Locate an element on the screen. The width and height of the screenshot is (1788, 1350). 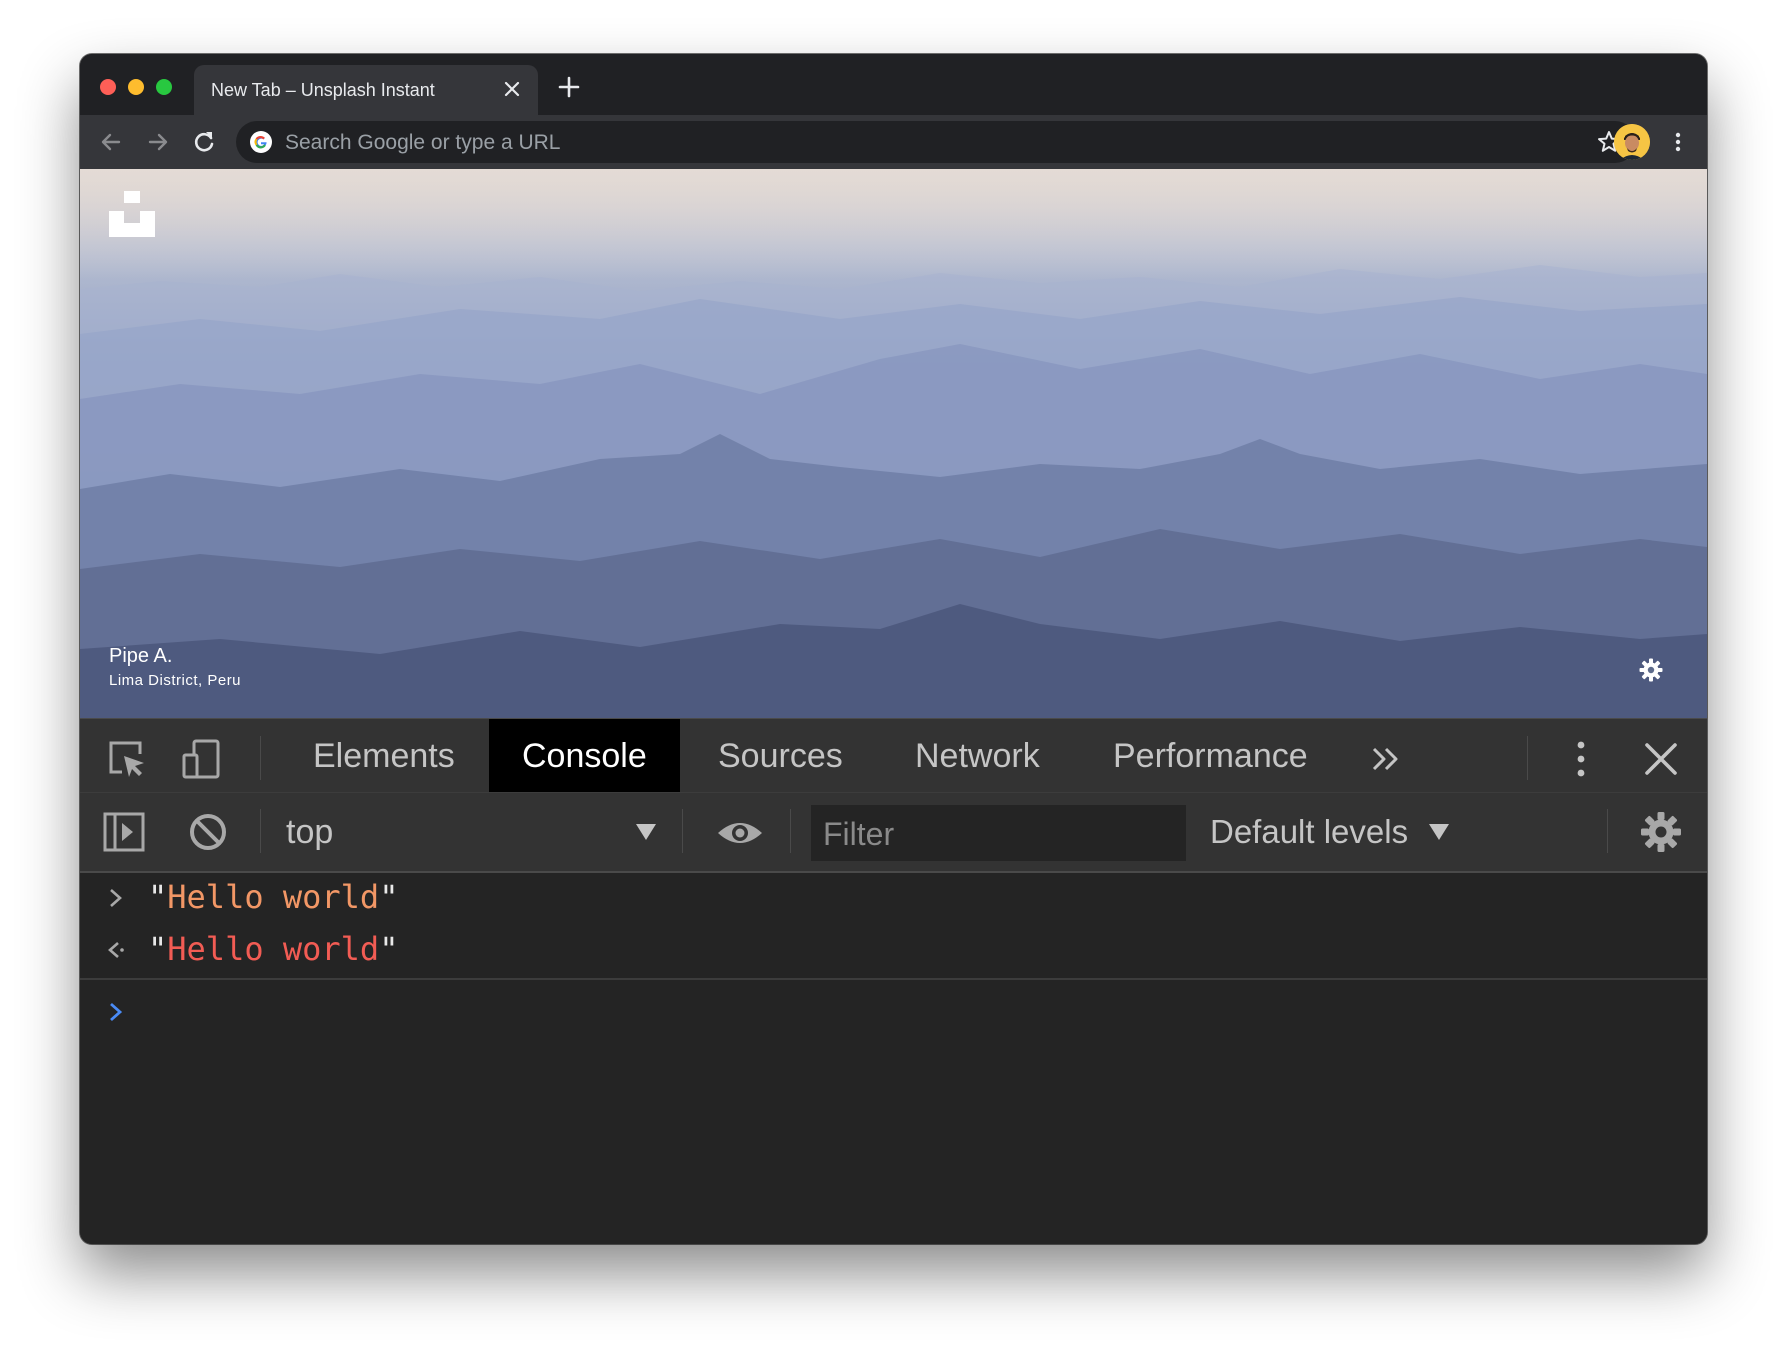
clear-console-icon is located at coordinates (208, 832).